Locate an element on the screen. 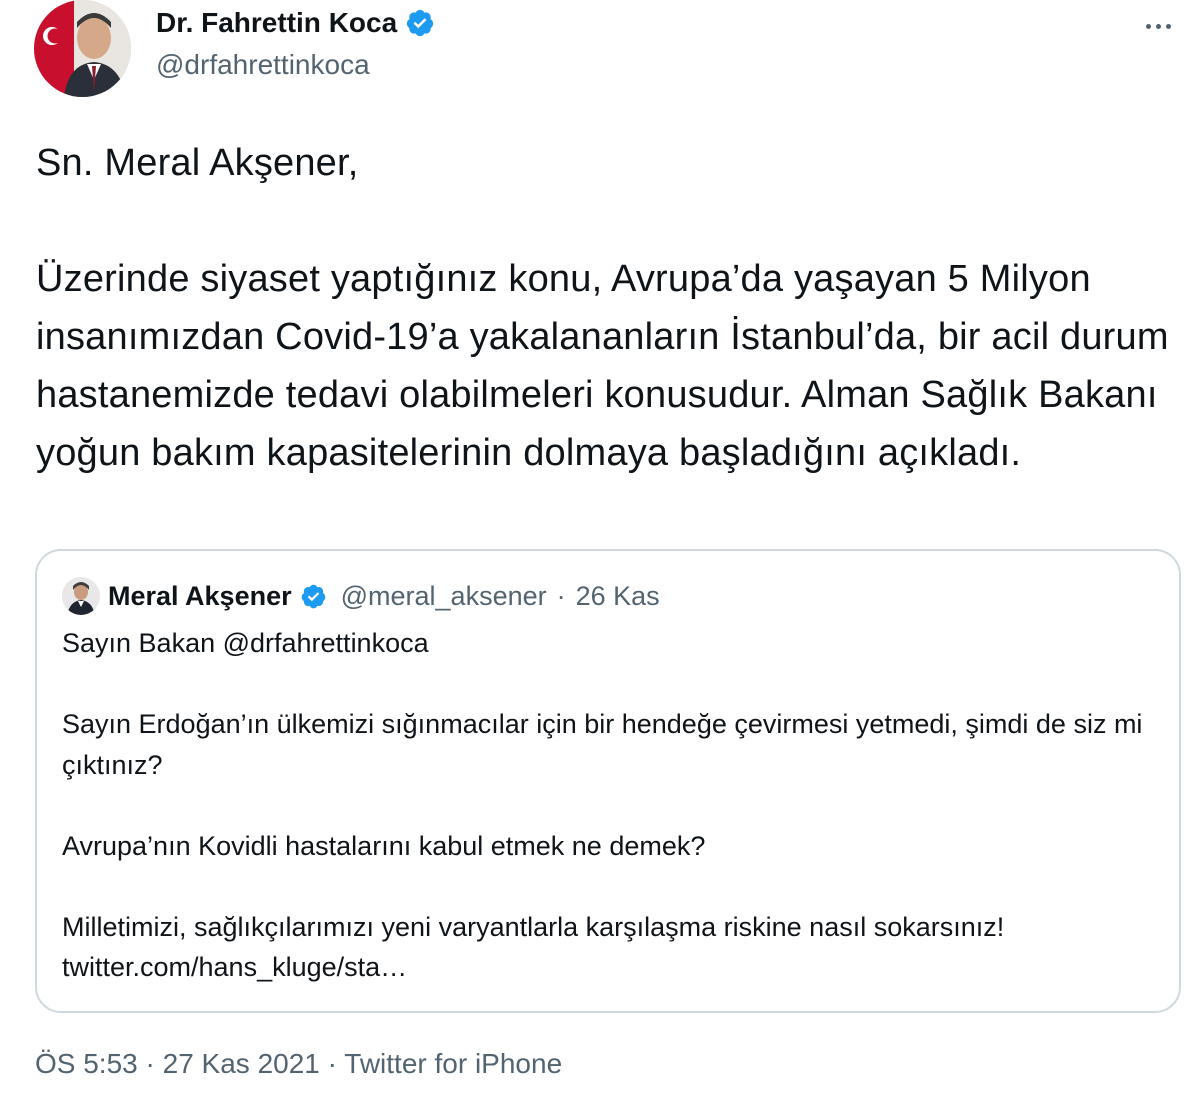  more-options-icon is located at coordinates (1158, 26).